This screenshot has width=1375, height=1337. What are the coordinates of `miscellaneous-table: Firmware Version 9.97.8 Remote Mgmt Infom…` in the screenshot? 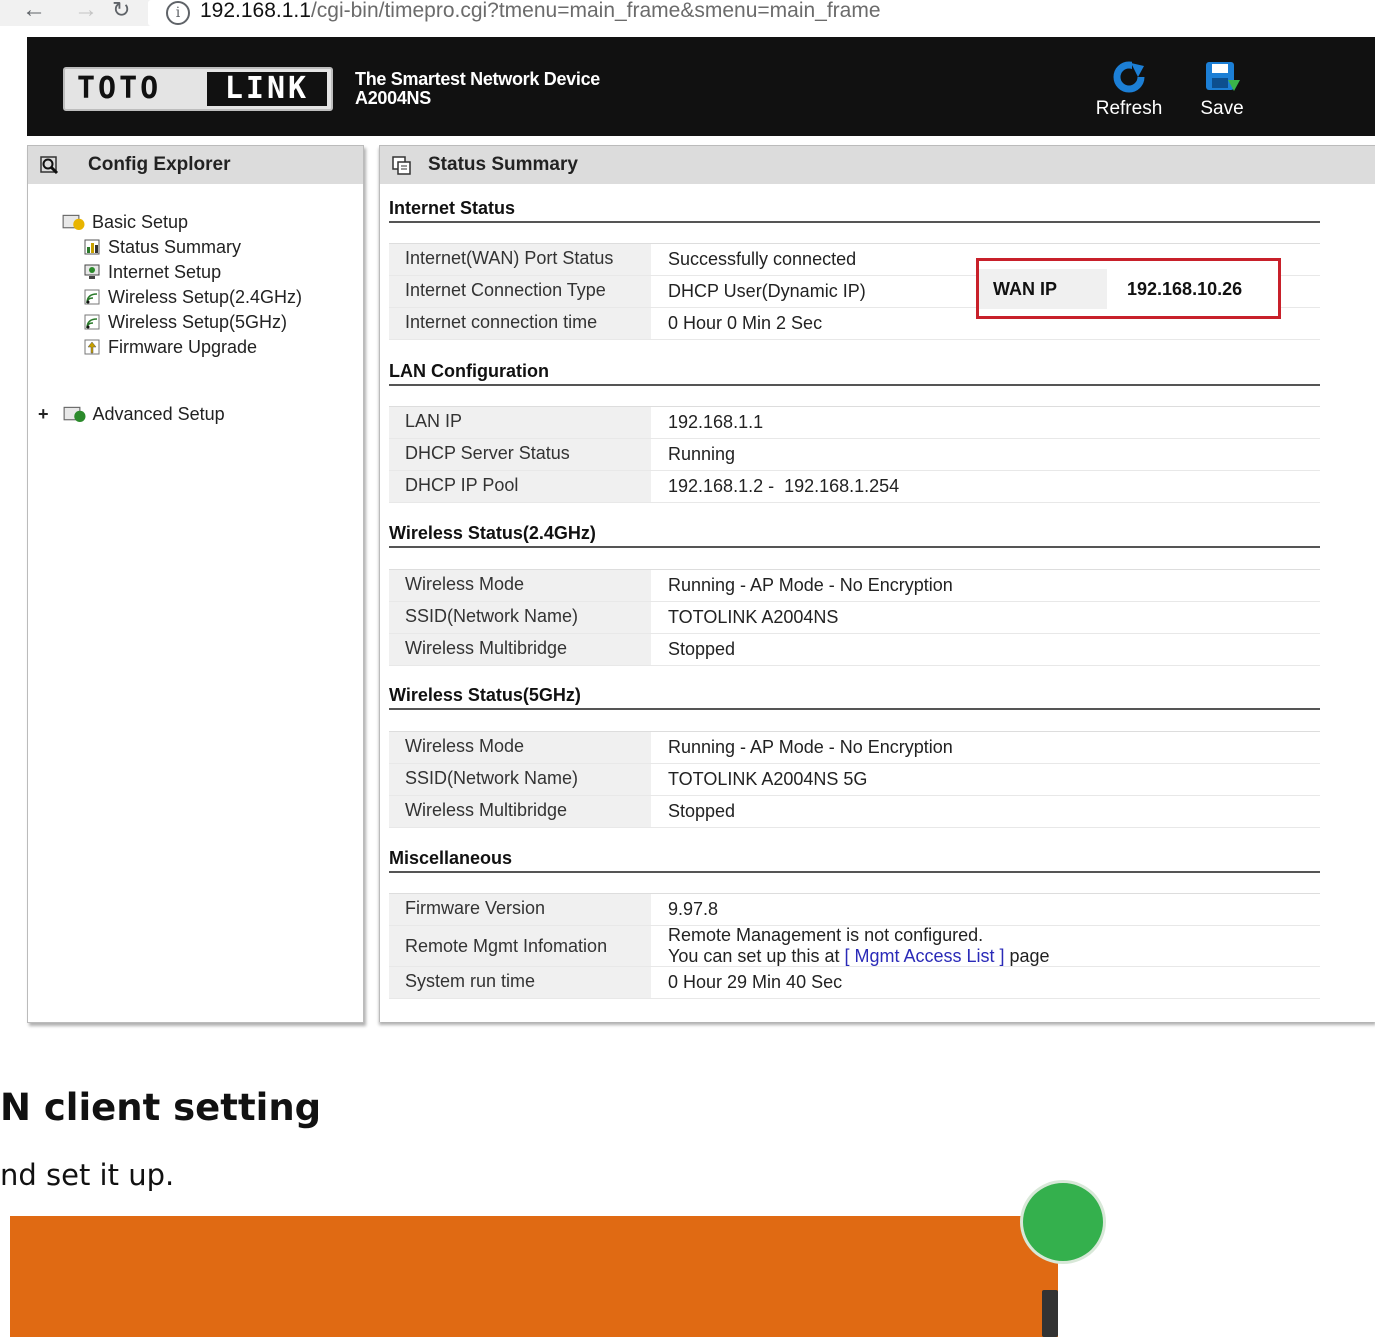 It's located at (854, 946).